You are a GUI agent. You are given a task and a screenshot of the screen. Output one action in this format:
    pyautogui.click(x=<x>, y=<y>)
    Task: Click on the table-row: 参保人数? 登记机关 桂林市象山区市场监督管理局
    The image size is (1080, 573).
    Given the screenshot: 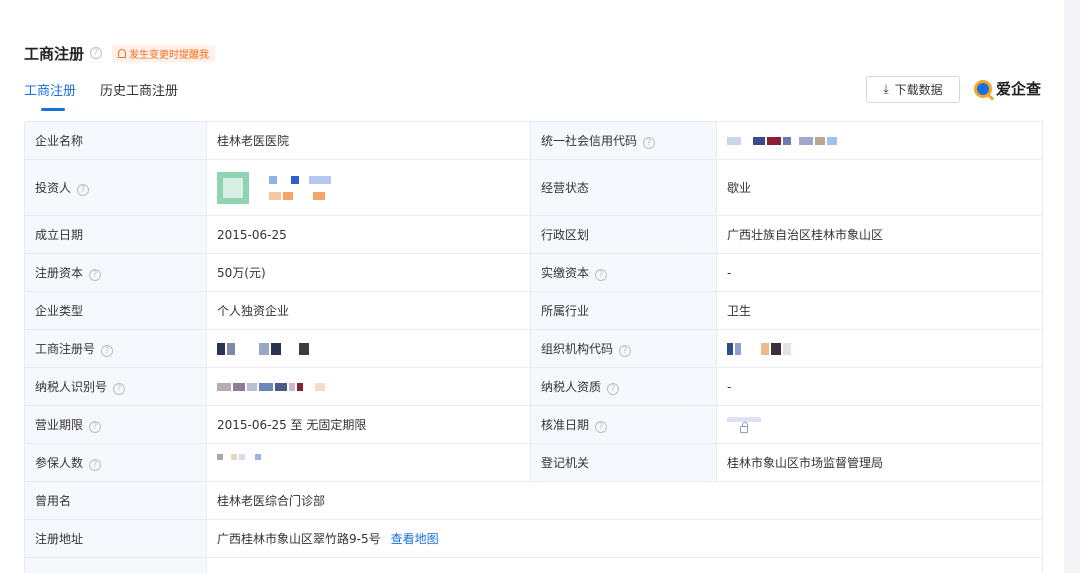 What is the action you would take?
    pyautogui.click(x=533, y=462)
    